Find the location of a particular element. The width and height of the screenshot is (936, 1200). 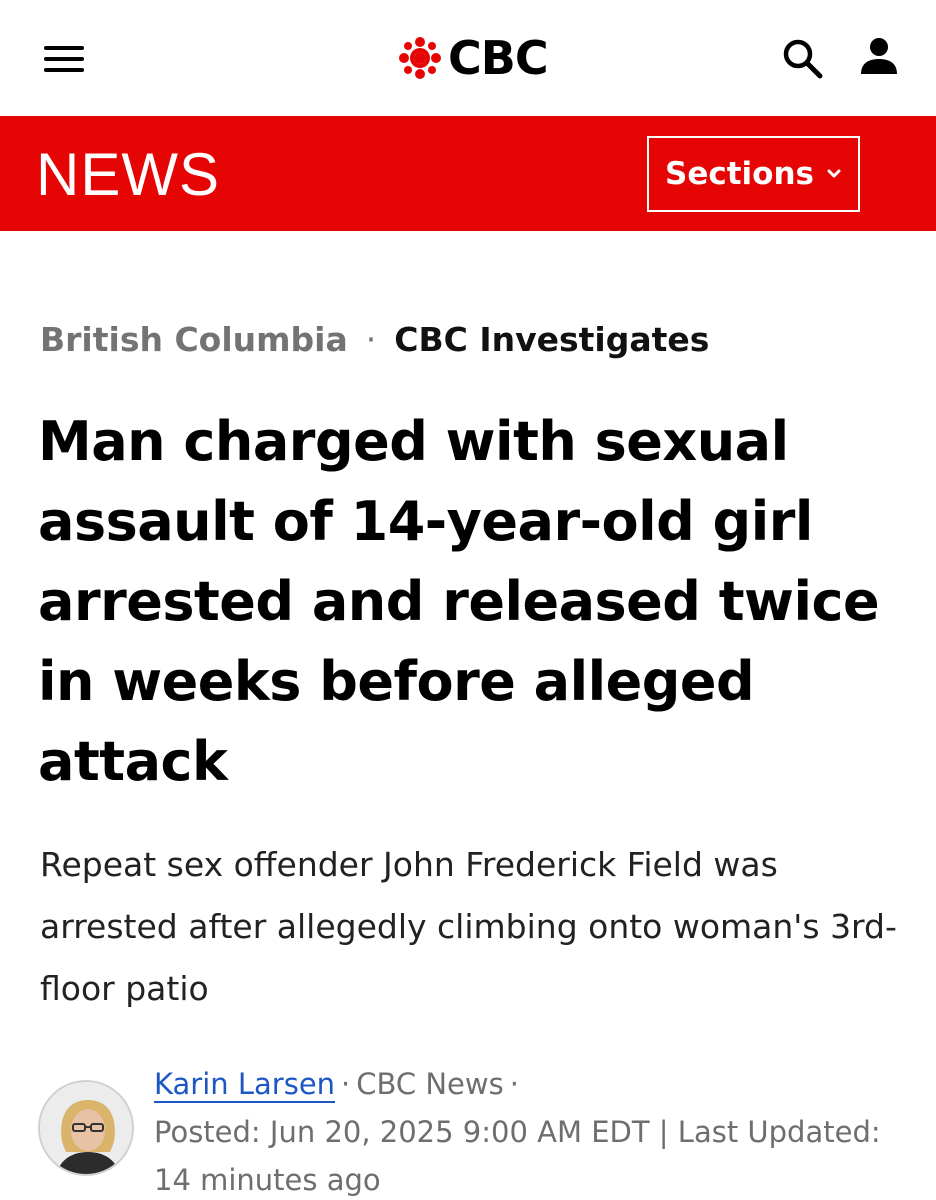

breadcrumb: British Columbia · CBC Investigates is located at coordinates (374, 340).